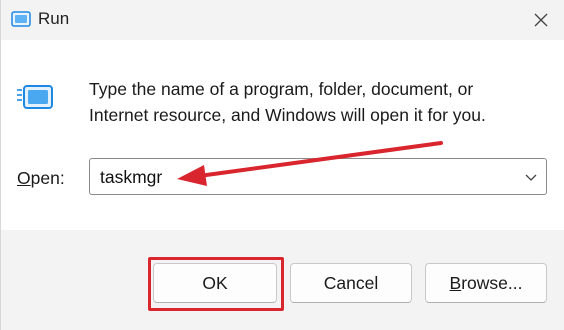 This screenshot has height=330, width=564. Describe the element at coordinates (282, 20) in the screenshot. I see `title-bar: Run` at that location.